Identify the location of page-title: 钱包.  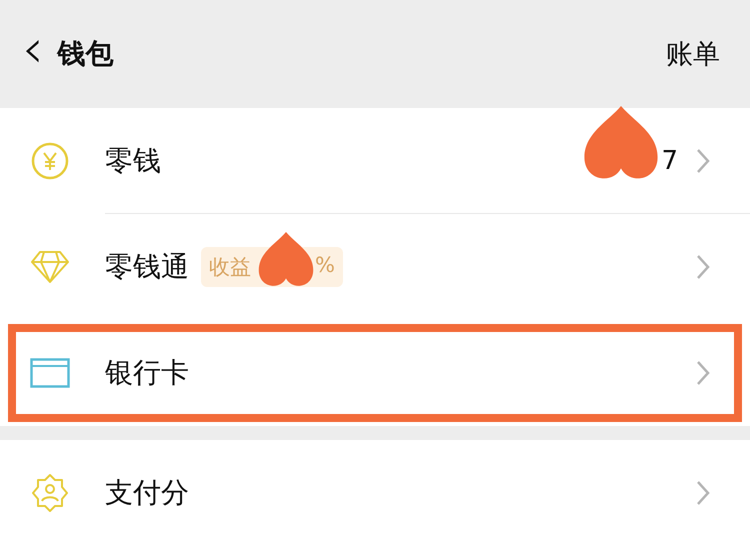
(86, 54).